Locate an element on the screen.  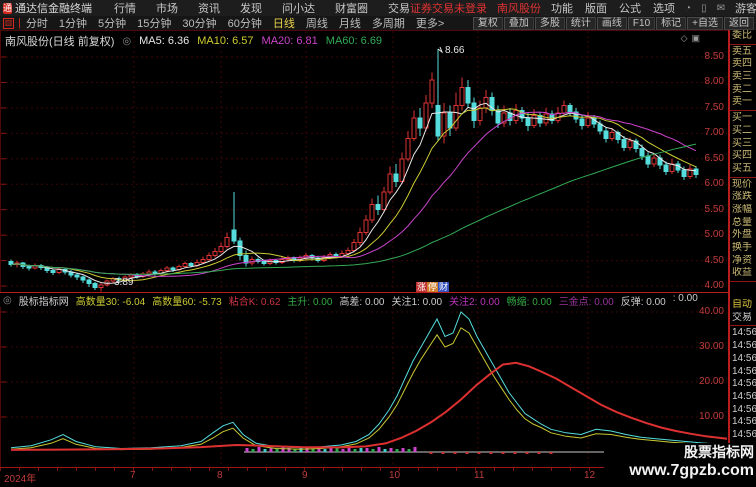
menu-item-问小达: 问小达 is located at coordinates (298, 8).